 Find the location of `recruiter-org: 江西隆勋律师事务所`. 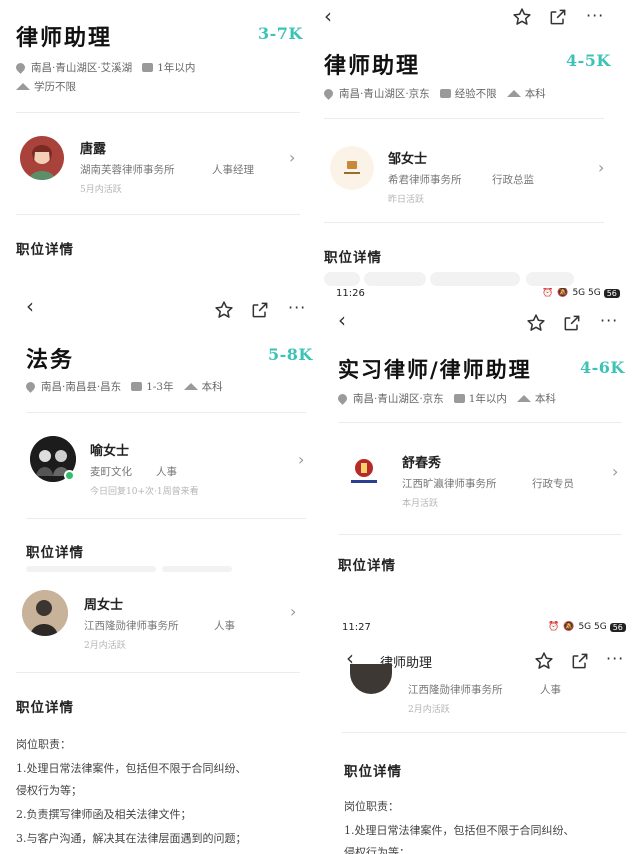

recruiter-org: 江西隆勋律师事务所 is located at coordinates (131, 626).